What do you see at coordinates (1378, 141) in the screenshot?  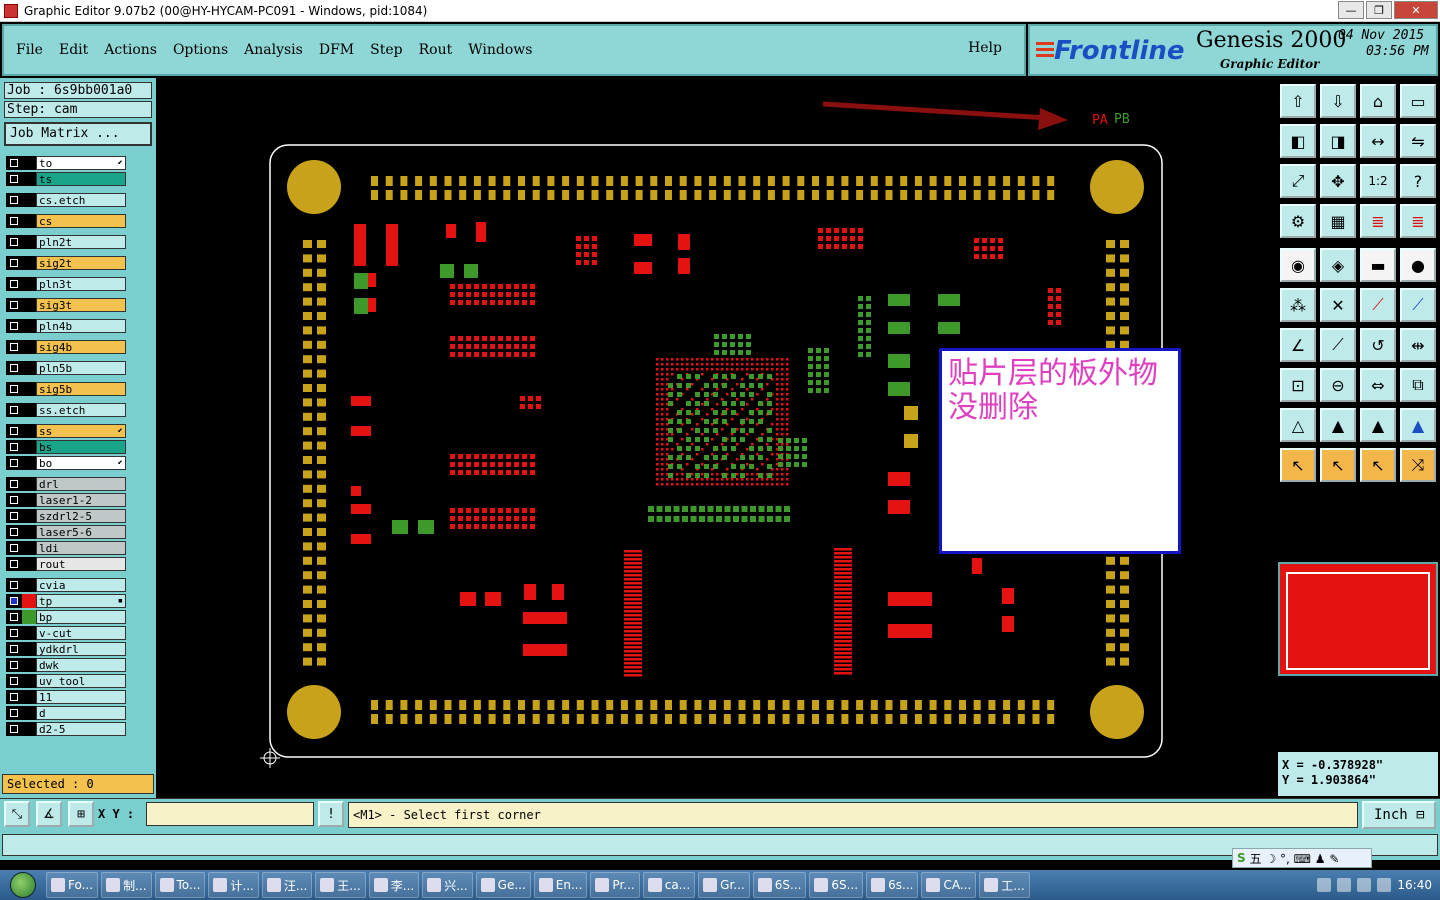 I see `zoom-fit-h-icon: ↔` at bounding box center [1378, 141].